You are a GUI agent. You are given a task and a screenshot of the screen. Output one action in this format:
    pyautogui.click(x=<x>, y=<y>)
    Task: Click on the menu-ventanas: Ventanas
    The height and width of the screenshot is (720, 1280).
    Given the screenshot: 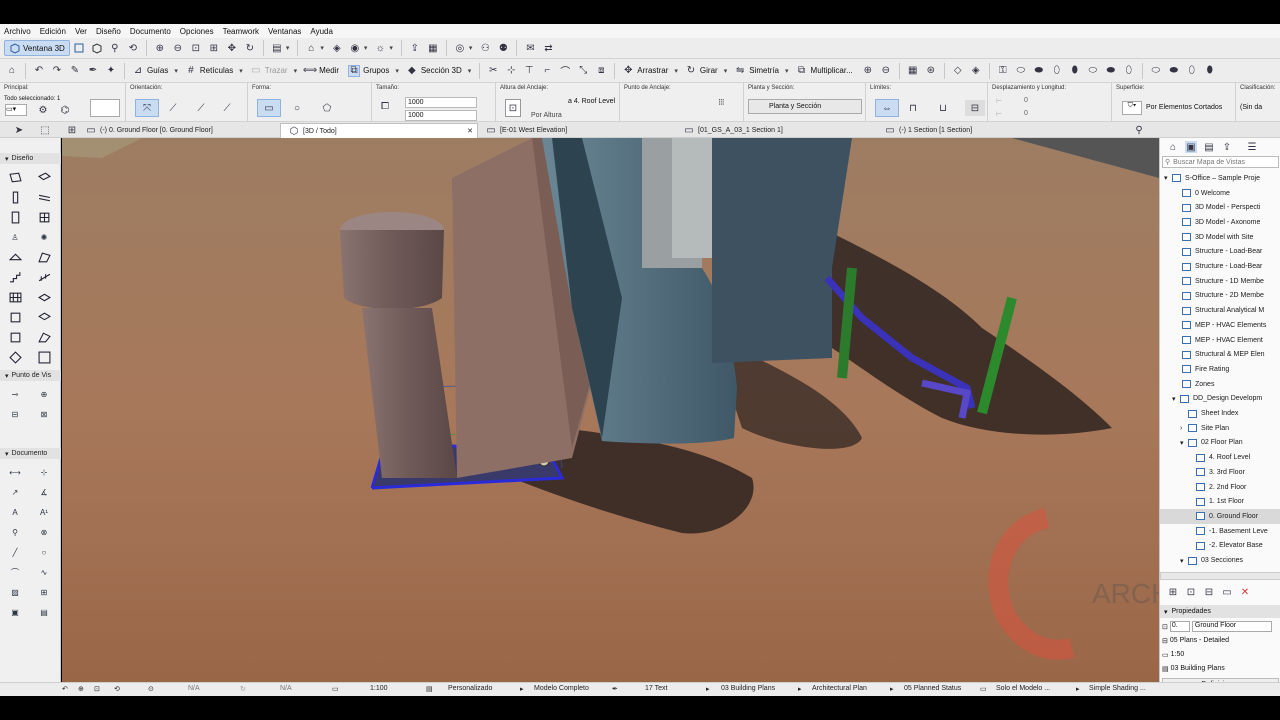 What is the action you would take?
    pyautogui.click(x=284, y=31)
    